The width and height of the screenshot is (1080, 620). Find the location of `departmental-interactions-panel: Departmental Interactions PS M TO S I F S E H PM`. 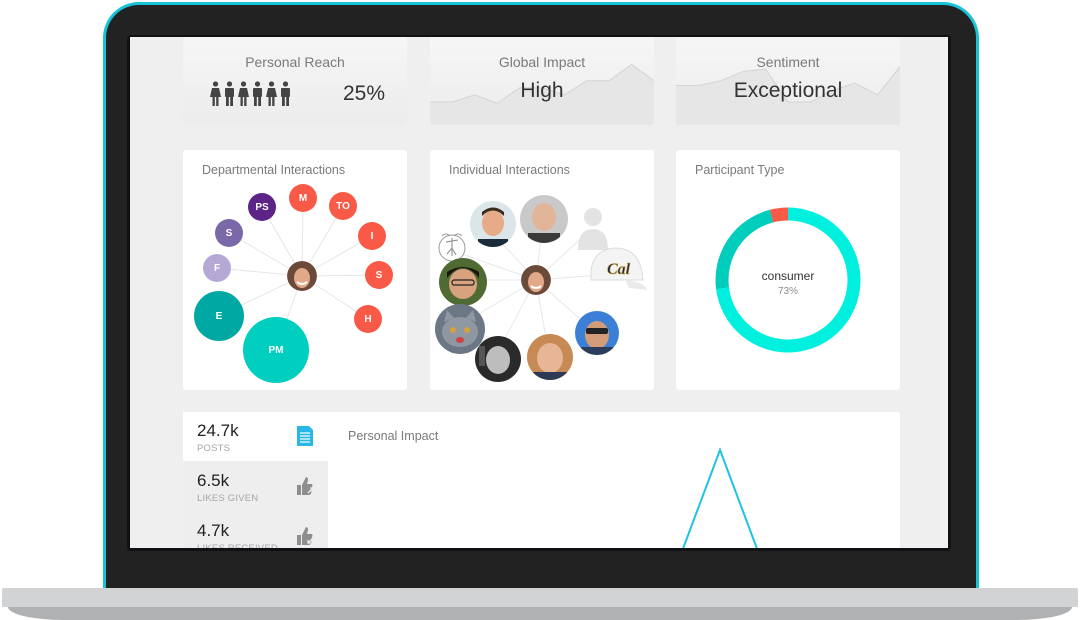

departmental-interactions-panel: Departmental Interactions PS M TO S I F S E H PM is located at coordinates (295, 270).